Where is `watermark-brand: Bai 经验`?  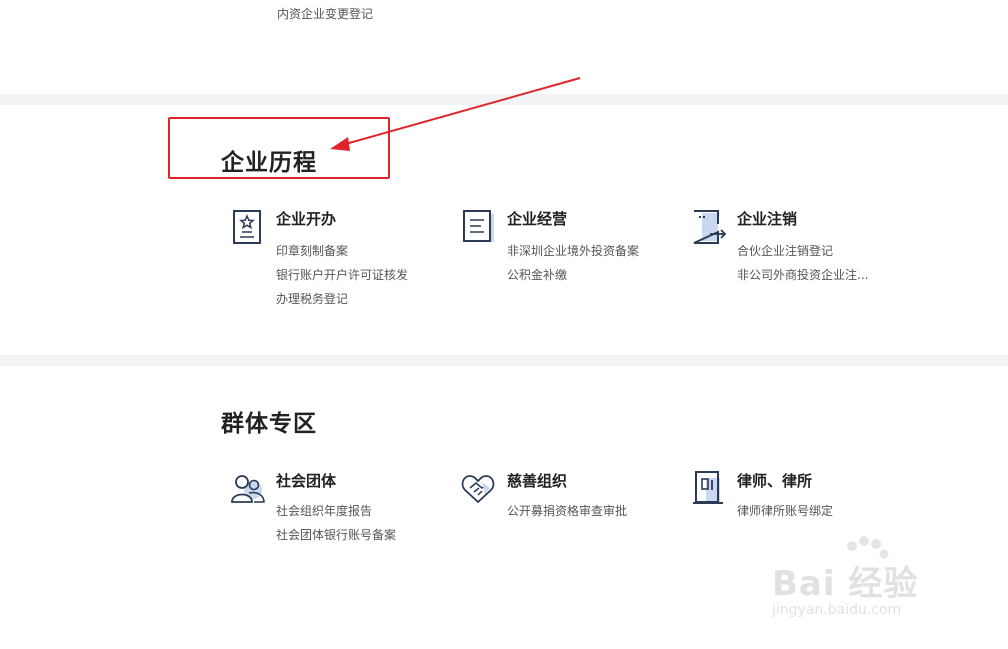
watermark-brand: Bai 经验 is located at coordinates (845, 584).